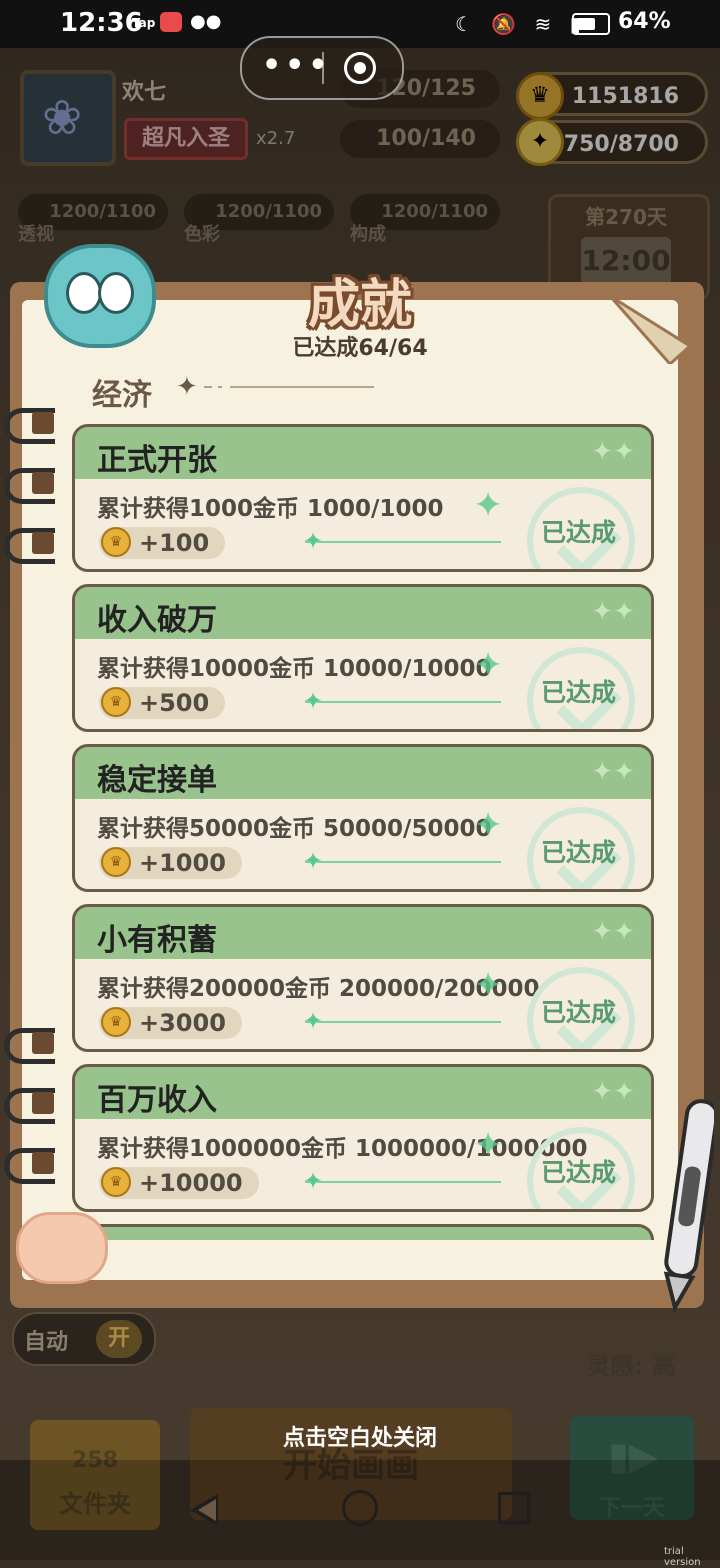 Image resolution: width=720 pixels, height=1568 pixels. What do you see at coordinates (514, 1508) in the screenshot?
I see `recent-apps-icon` at bounding box center [514, 1508].